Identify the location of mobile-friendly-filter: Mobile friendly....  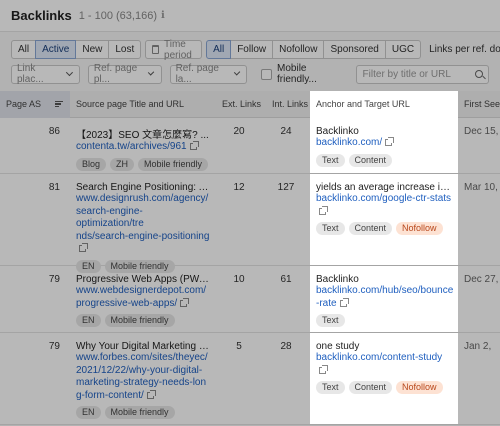
(304, 74).